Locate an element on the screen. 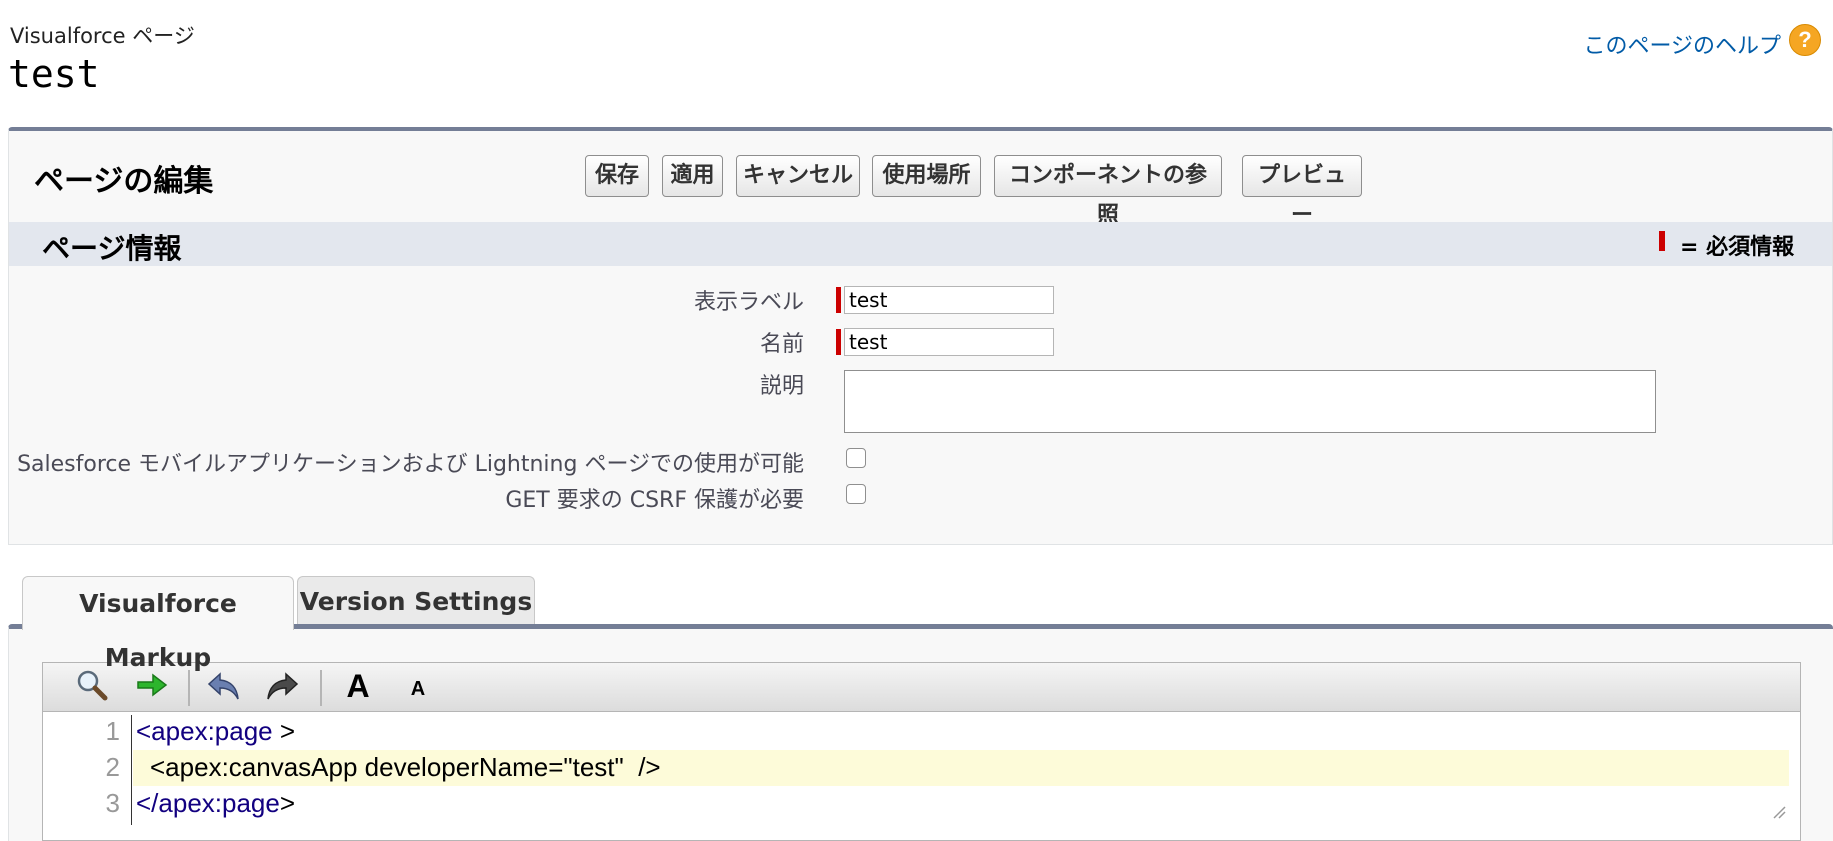 Image resolution: width=1833 pixels, height=841 pixels. font-larger-icon: A is located at coordinates (358, 686).